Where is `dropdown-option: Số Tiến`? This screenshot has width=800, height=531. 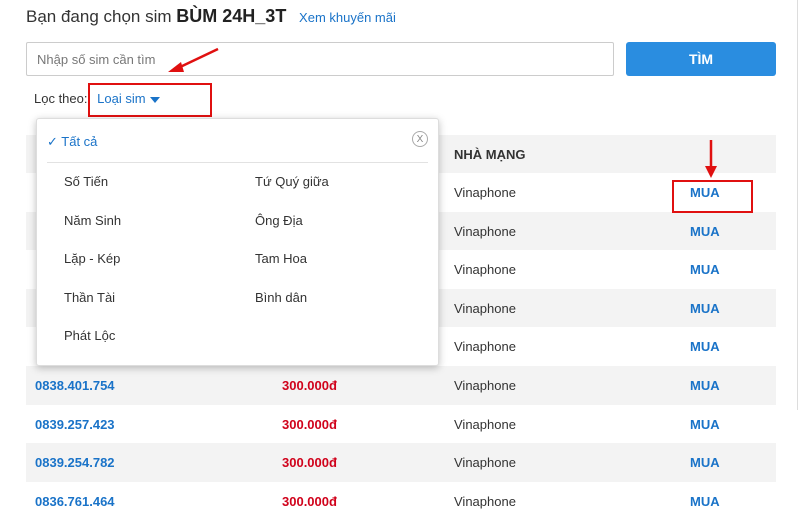 dropdown-option: Số Tiến is located at coordinates (86, 181).